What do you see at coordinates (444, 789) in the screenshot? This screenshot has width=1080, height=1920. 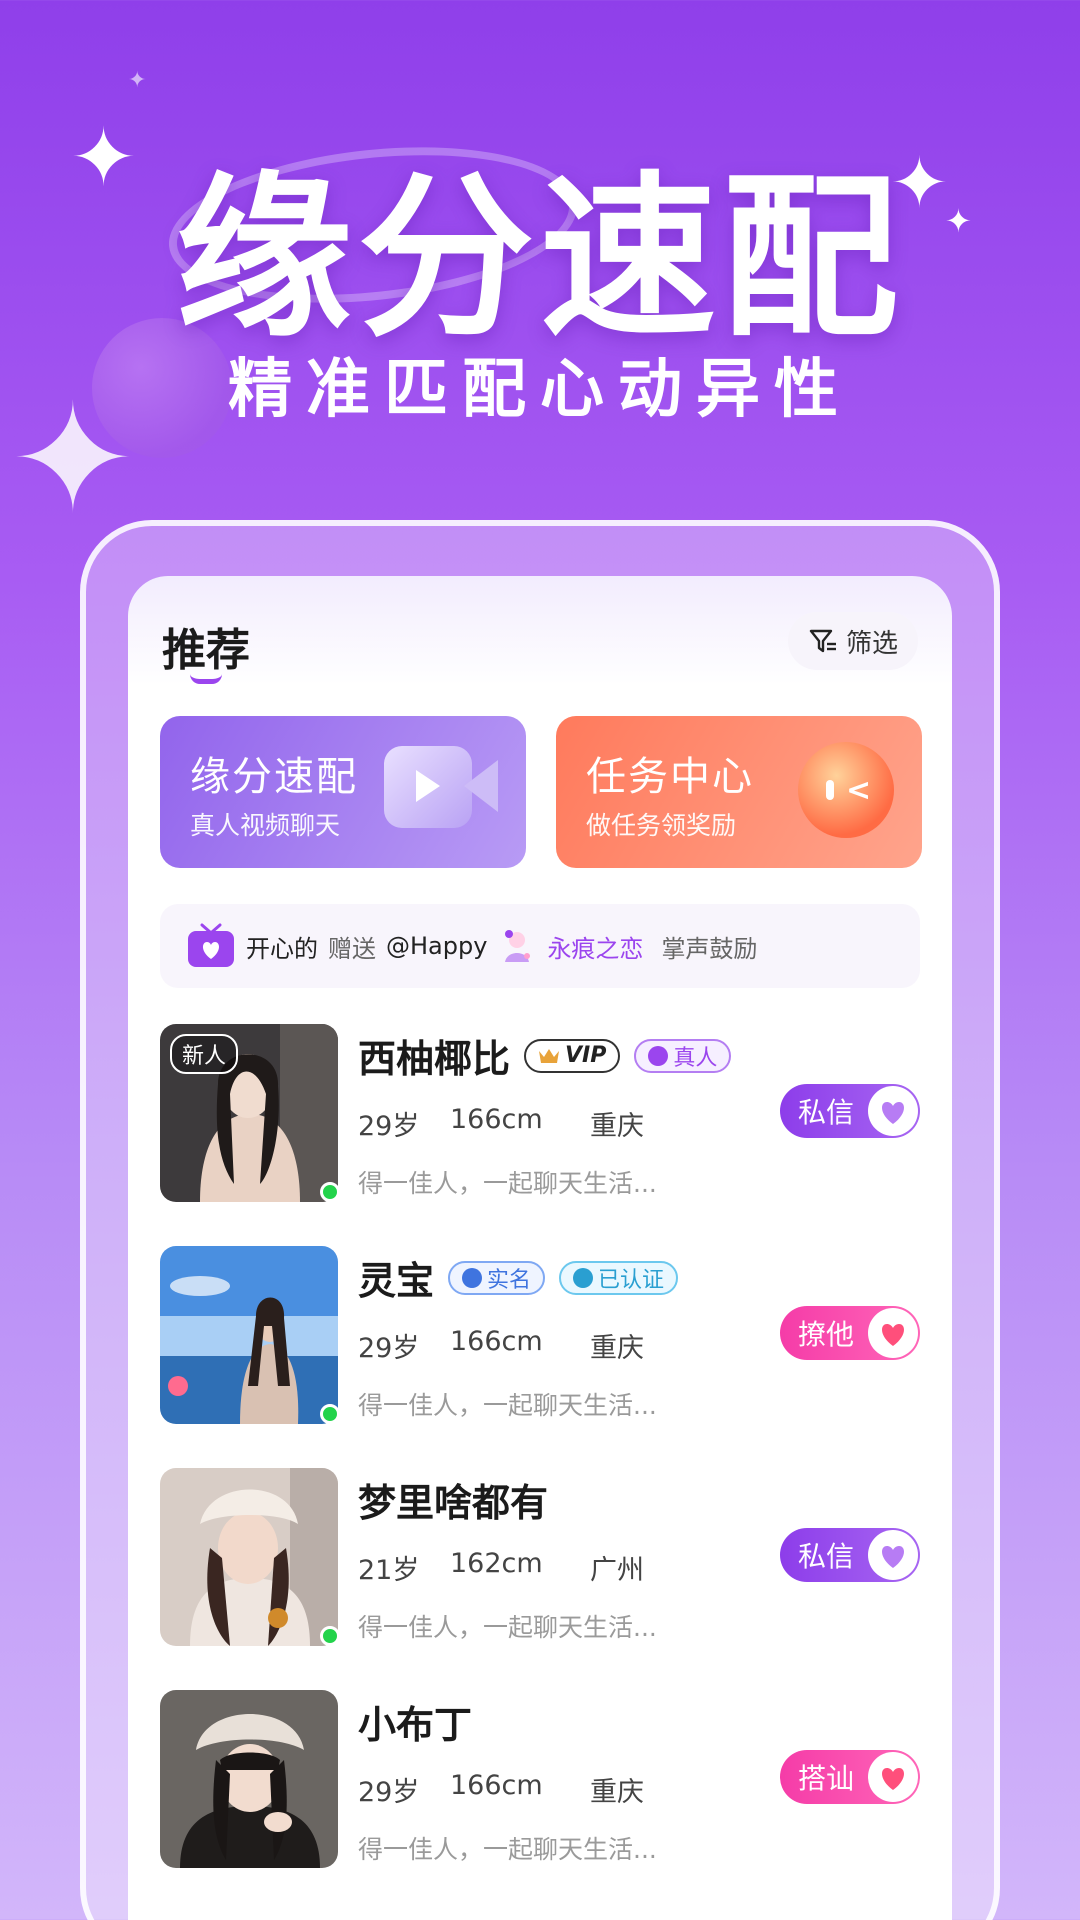 I see `video-camera-icon` at bounding box center [444, 789].